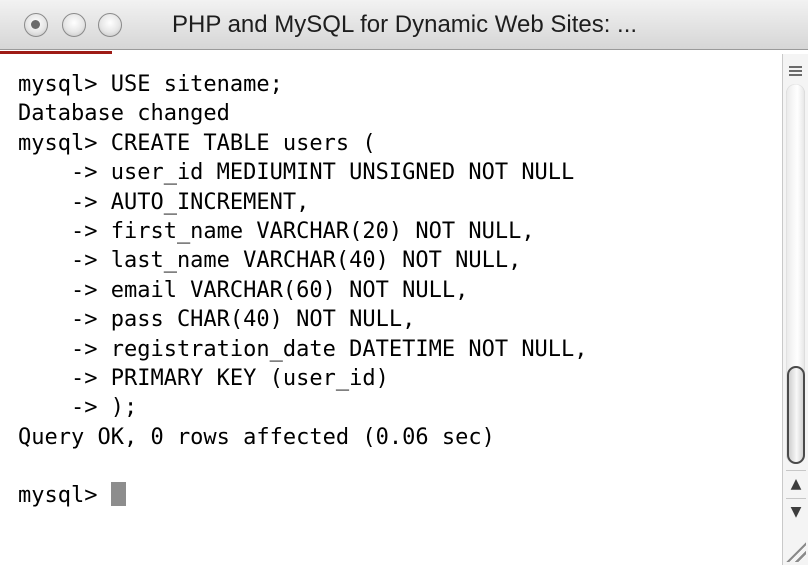  I want to click on terminal-line: -> pass CHAR(40) NOT NULL,, so click(217, 320).